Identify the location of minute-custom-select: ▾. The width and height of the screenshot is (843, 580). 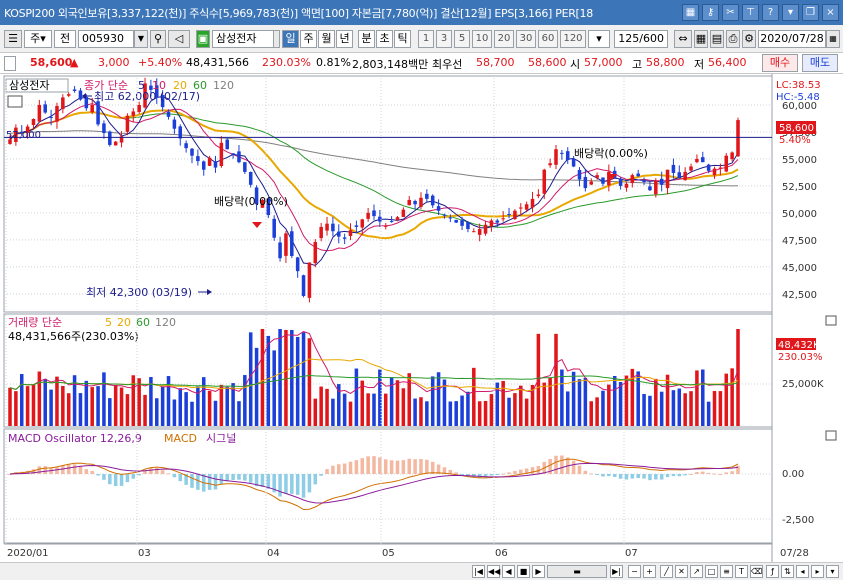
(599, 39).